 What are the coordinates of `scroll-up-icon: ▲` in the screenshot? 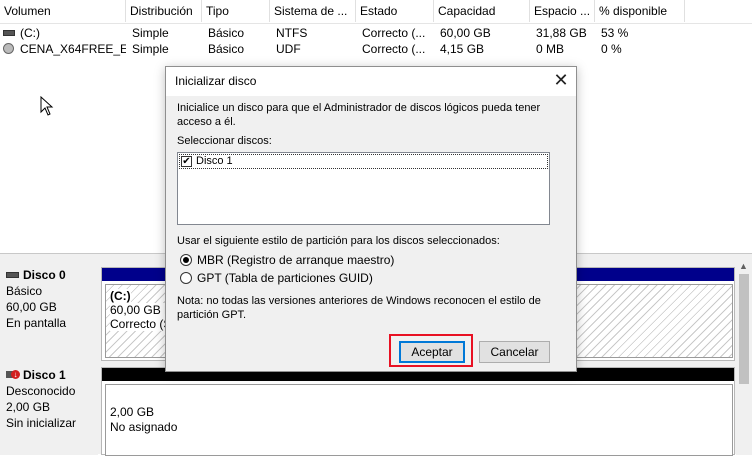 It's located at (743, 266).